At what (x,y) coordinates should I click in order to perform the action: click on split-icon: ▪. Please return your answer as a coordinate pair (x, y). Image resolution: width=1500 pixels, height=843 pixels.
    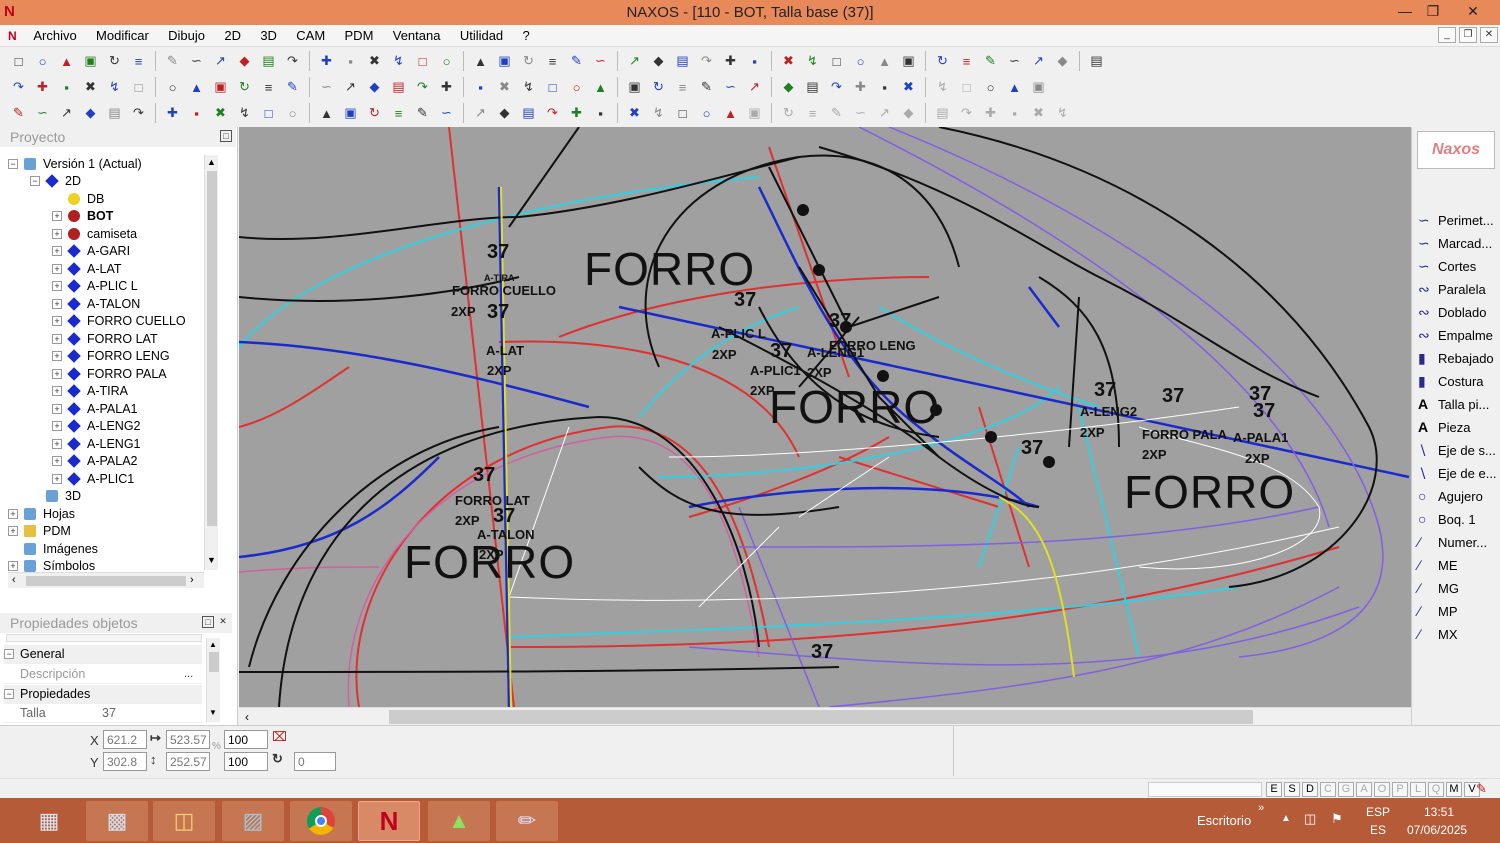
    Looking at the image, I should click on (196, 113).